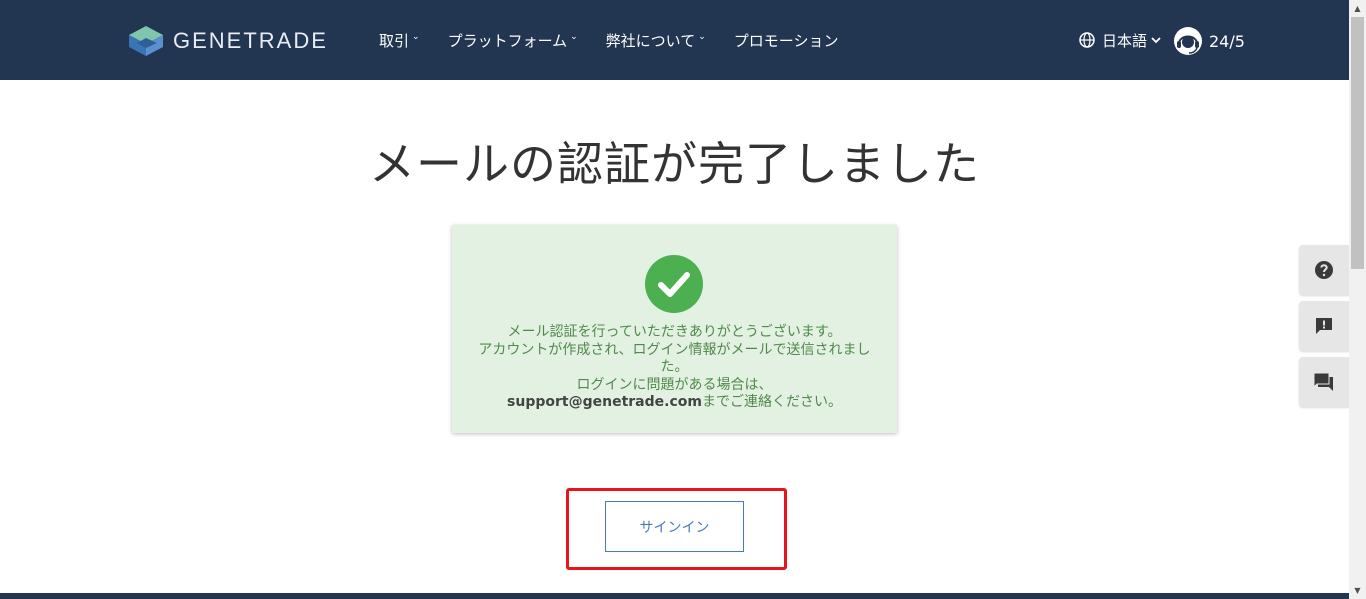 This screenshot has width=1366, height=599. I want to click on message-line: ログインに問題がある場合は、, so click(674, 384).